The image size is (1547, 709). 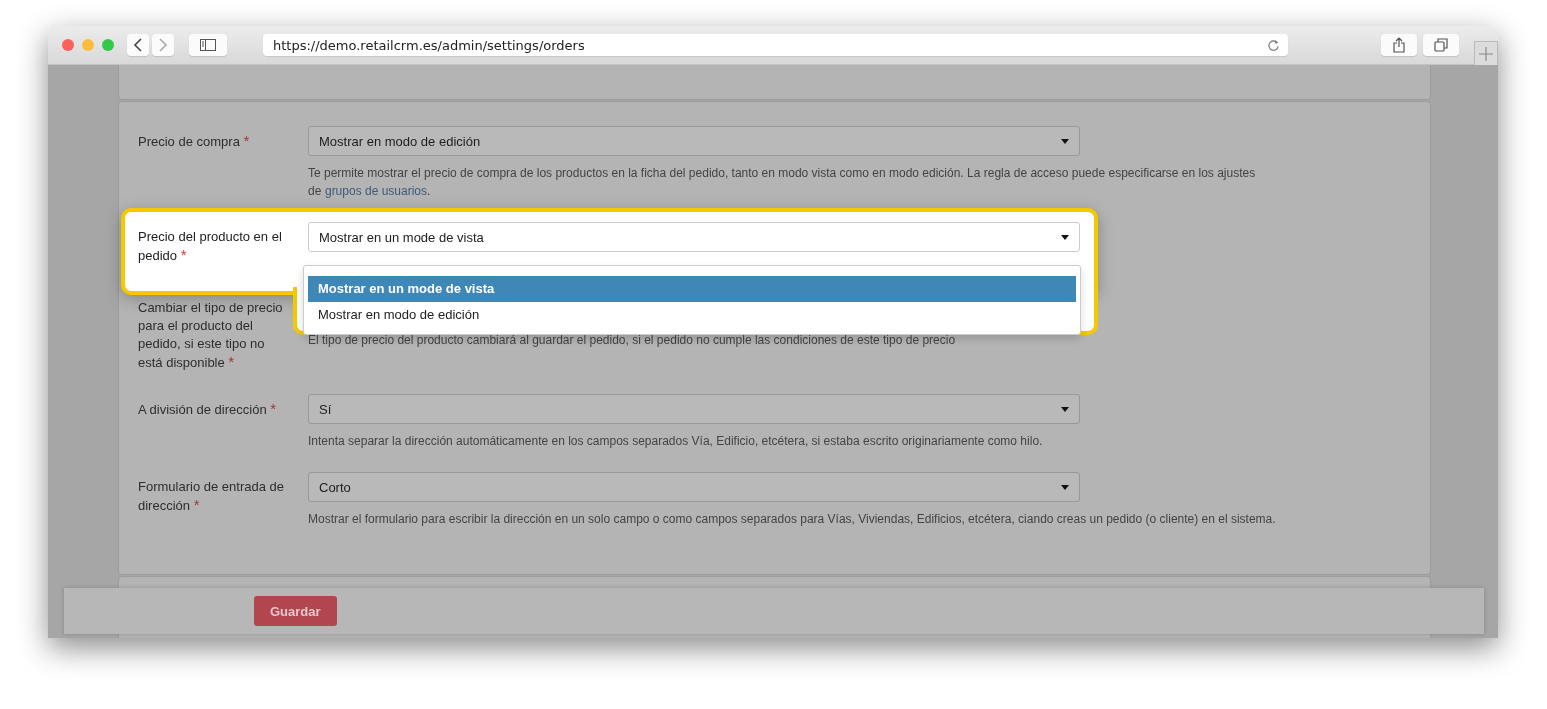 I want to click on address-bar: https://demo.retailcrm.es/admin/settings/orders, so click(x=775, y=45).